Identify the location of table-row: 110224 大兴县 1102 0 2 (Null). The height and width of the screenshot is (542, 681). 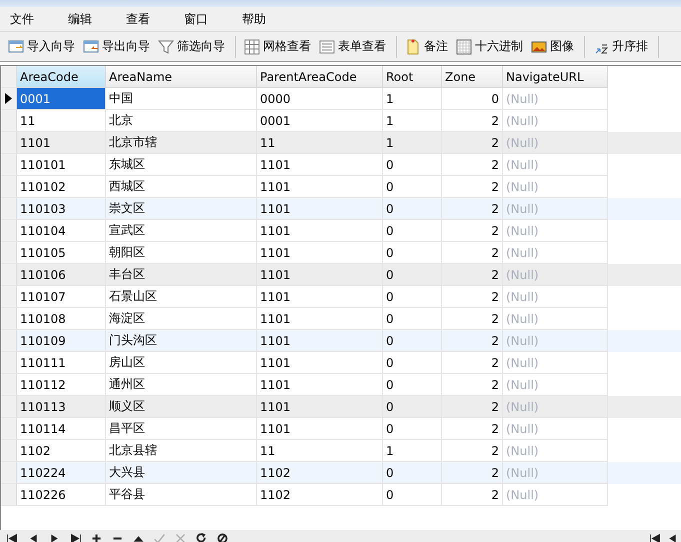
(341, 473).